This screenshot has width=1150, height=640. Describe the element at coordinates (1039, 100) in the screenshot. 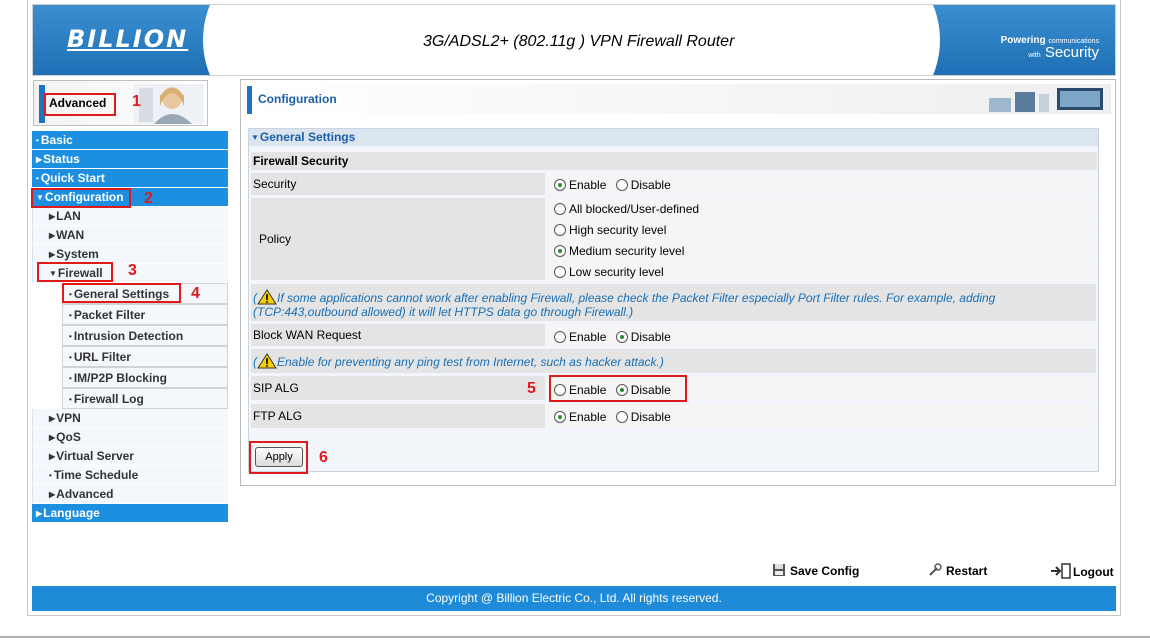

I see `computers-banner-image` at that location.